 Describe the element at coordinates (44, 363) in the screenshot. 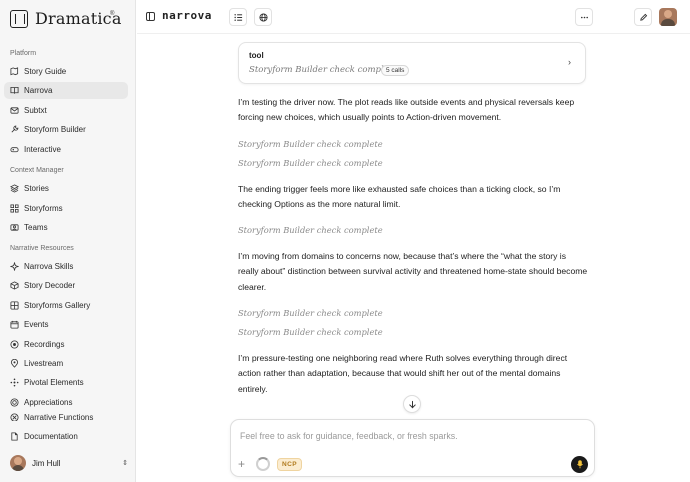

I see `sidebar-item-label: Livestream` at that location.